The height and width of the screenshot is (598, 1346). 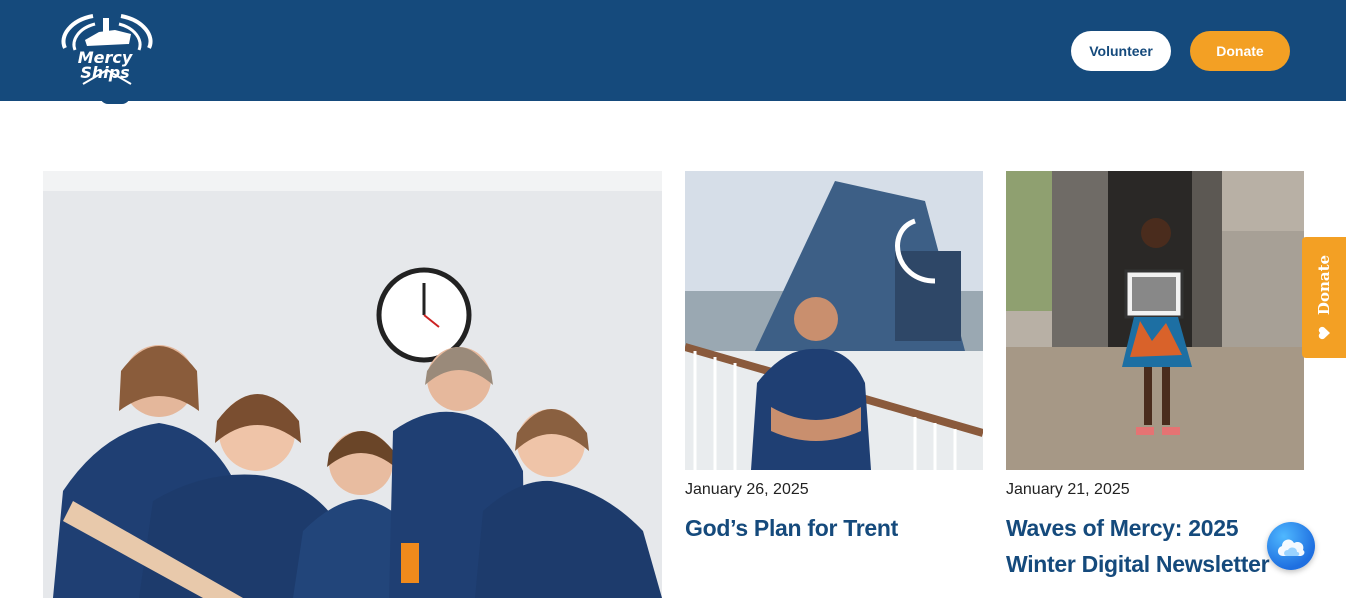 I want to click on girl-holding-picture-photo-icon, so click(x=1155, y=320).